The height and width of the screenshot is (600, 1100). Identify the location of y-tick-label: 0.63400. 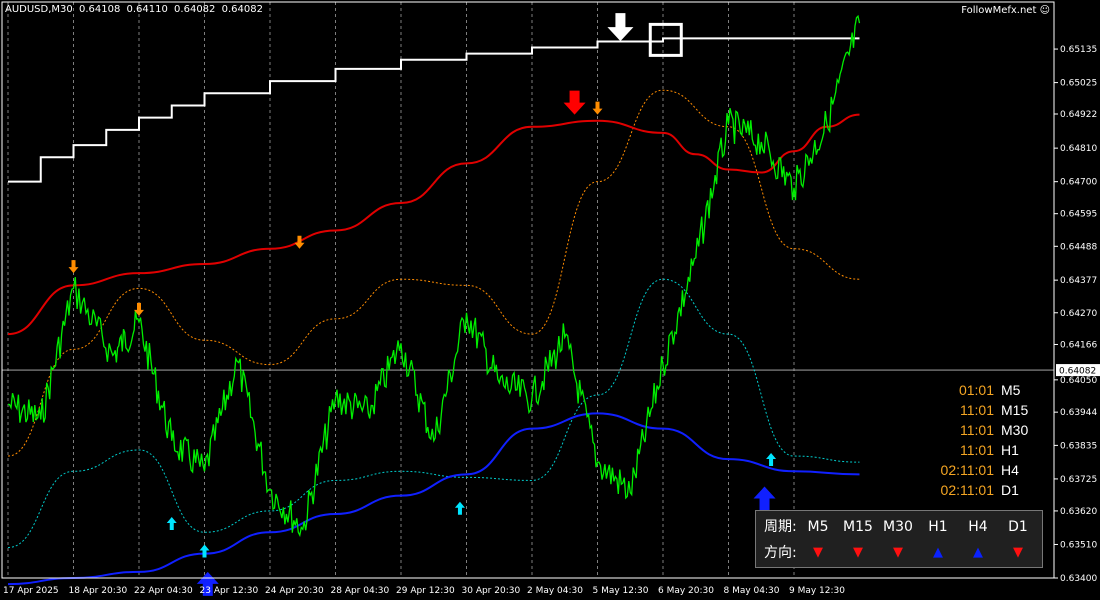
(1078, 579).